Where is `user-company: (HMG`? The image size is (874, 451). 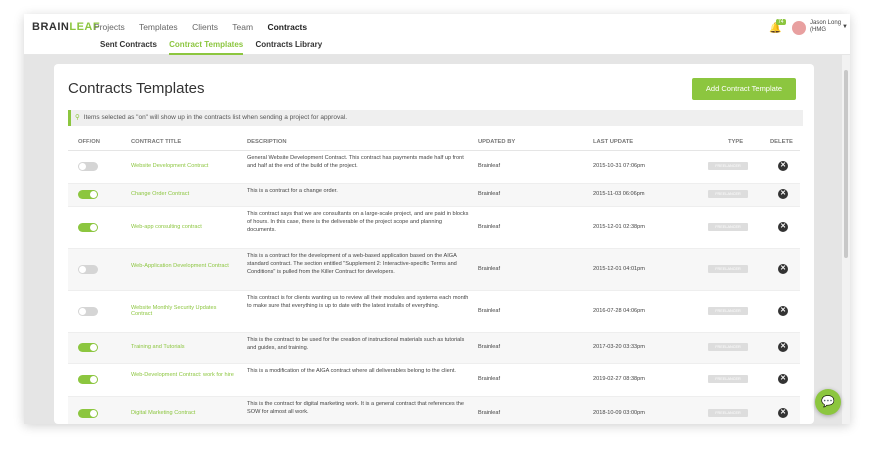 user-company: (HMG is located at coordinates (818, 30).